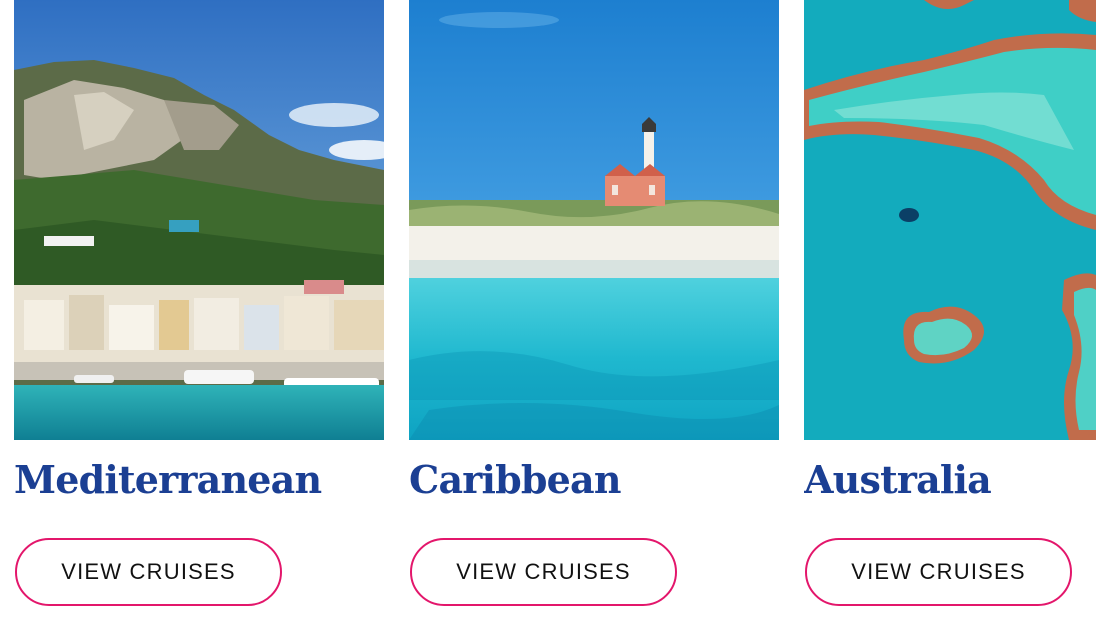 The width and height of the screenshot is (1096, 630). What do you see at coordinates (168, 479) in the screenshot?
I see `destination-title: Mediterranean` at bounding box center [168, 479].